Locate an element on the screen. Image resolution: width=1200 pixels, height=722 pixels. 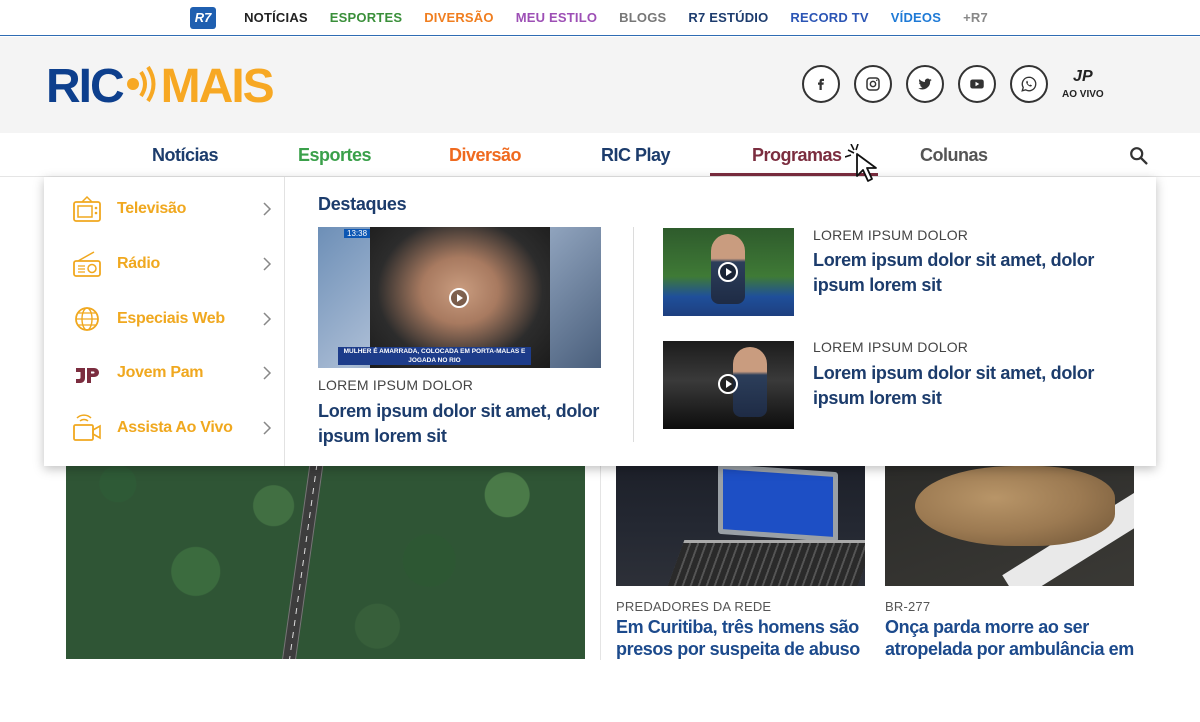
nav-item-noticias: Notícias is located at coordinates (185, 155).